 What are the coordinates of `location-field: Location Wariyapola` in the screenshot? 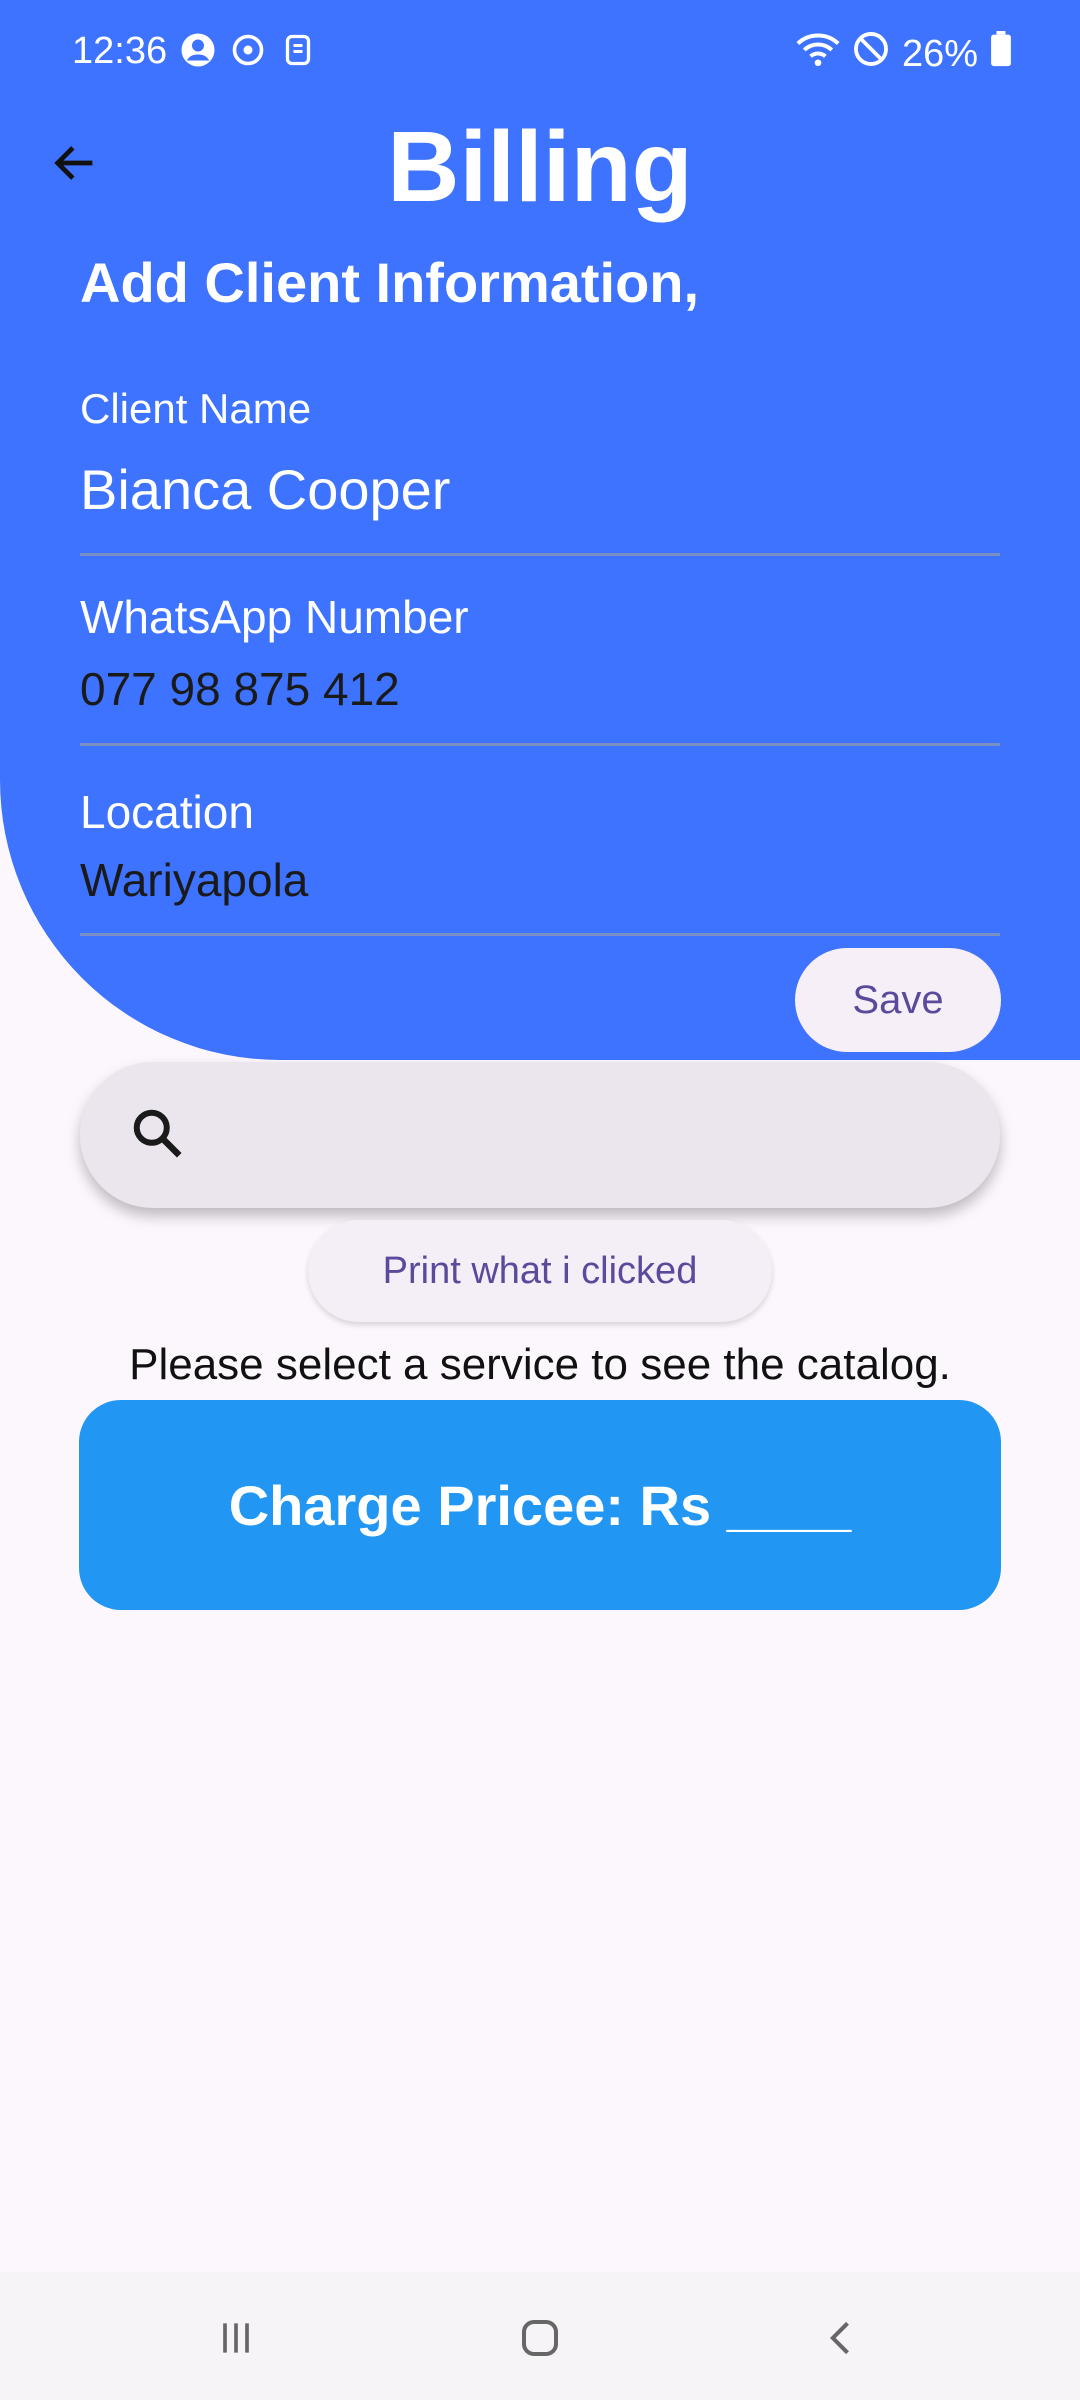 It's located at (540, 860).